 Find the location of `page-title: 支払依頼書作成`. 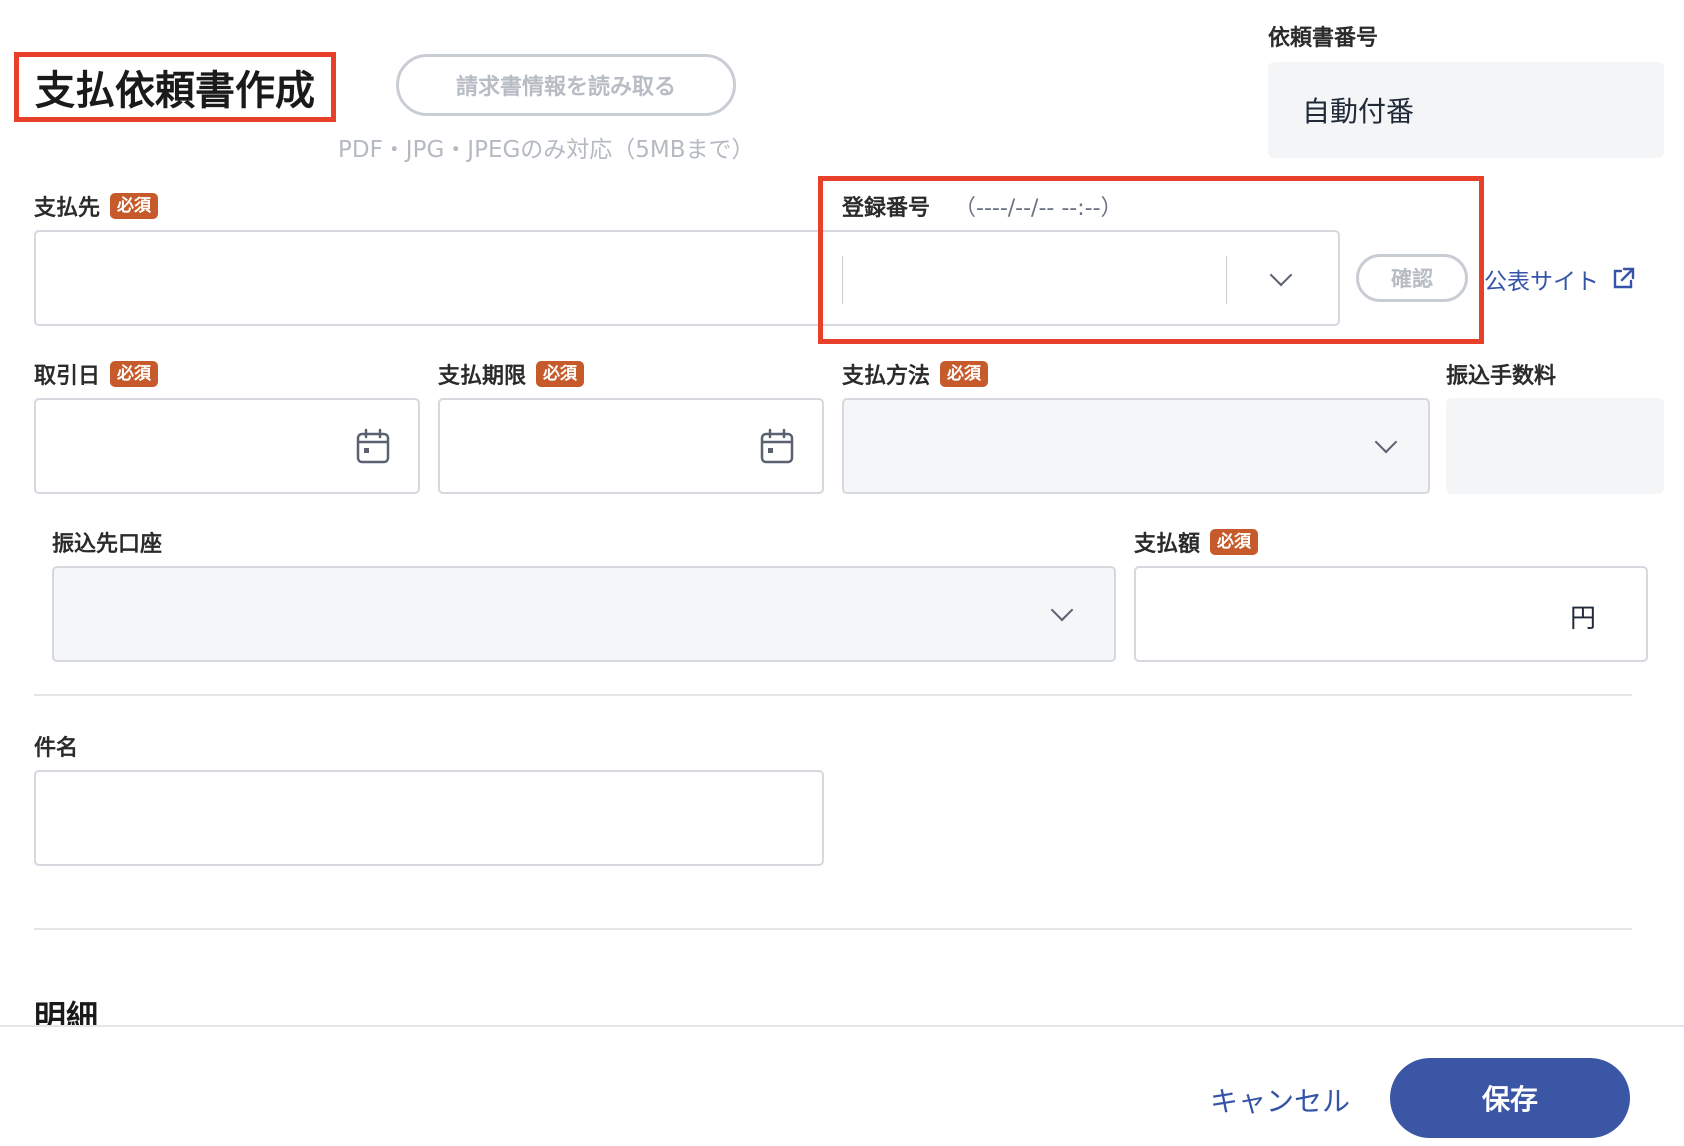

page-title: 支払依頼書作成 is located at coordinates (175, 87).